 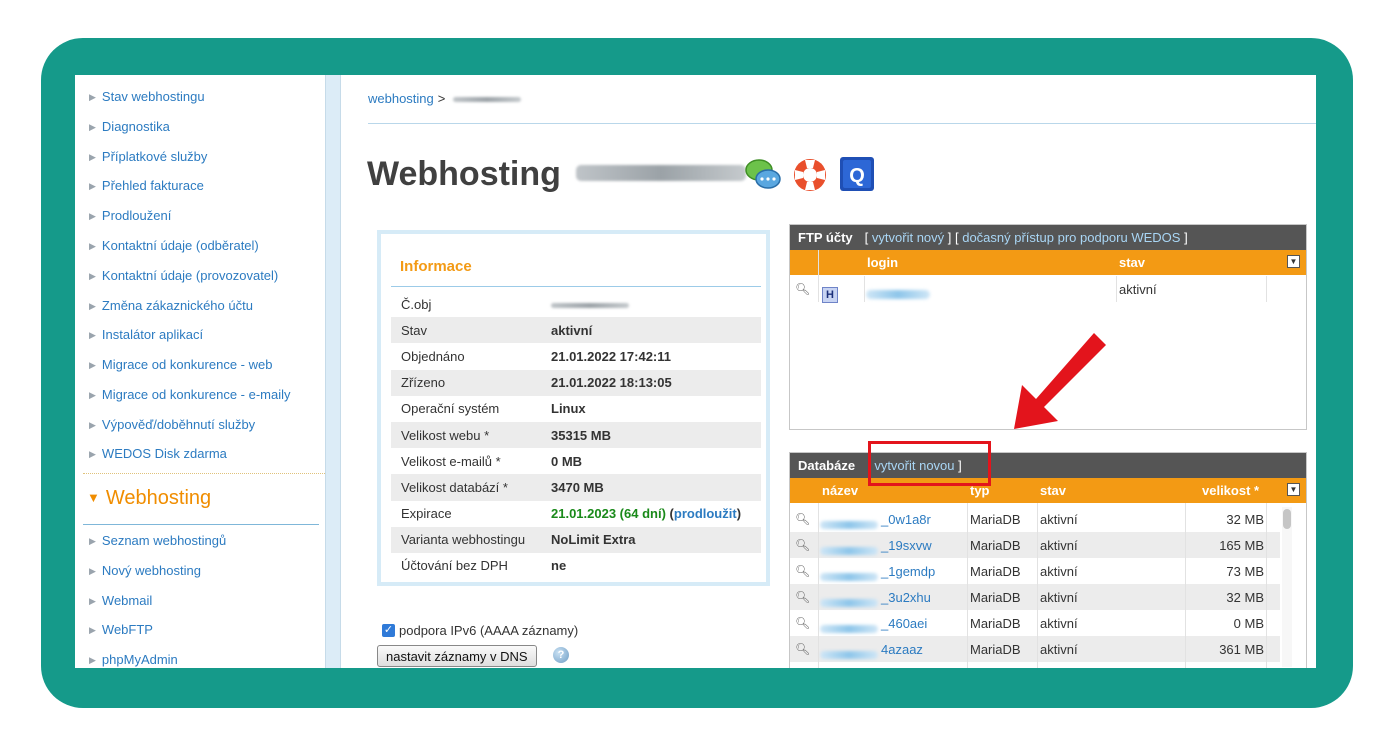 What do you see at coordinates (457, 656) in the screenshot?
I see `set-dns-records-button: nastavit záznamy v DNS` at bounding box center [457, 656].